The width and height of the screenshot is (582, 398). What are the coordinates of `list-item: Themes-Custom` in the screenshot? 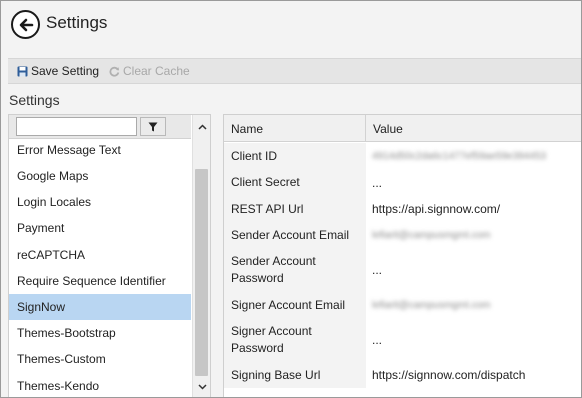 It's located at (100, 359).